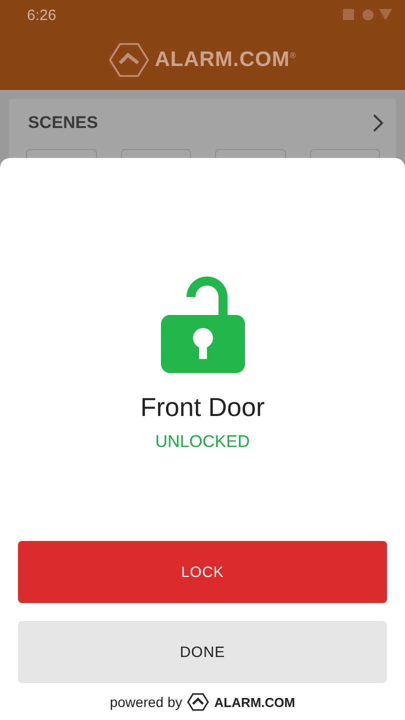 This screenshot has height=720, width=405. Describe the element at coordinates (41, 15) in the screenshot. I see `status-time: 6:26` at that location.